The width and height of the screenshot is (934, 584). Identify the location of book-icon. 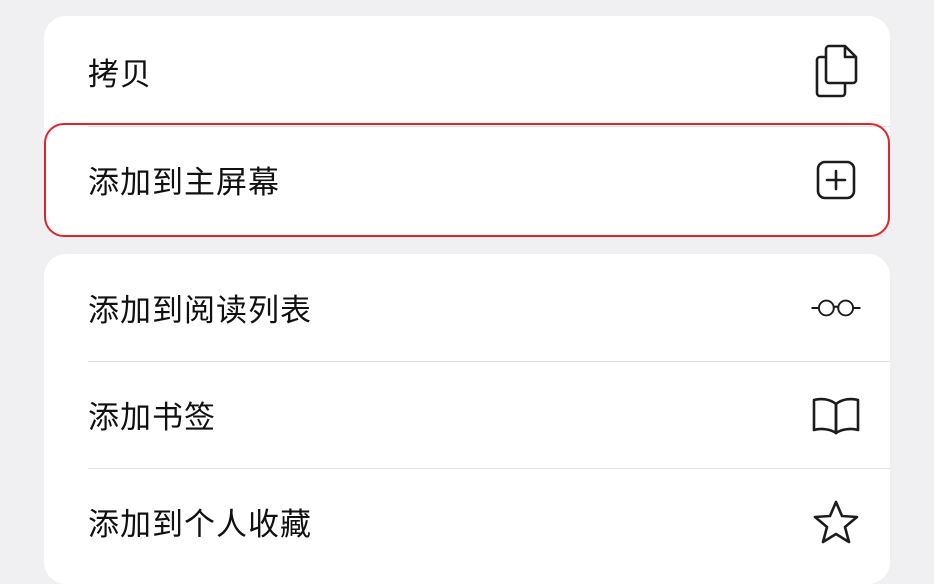
(836, 415).